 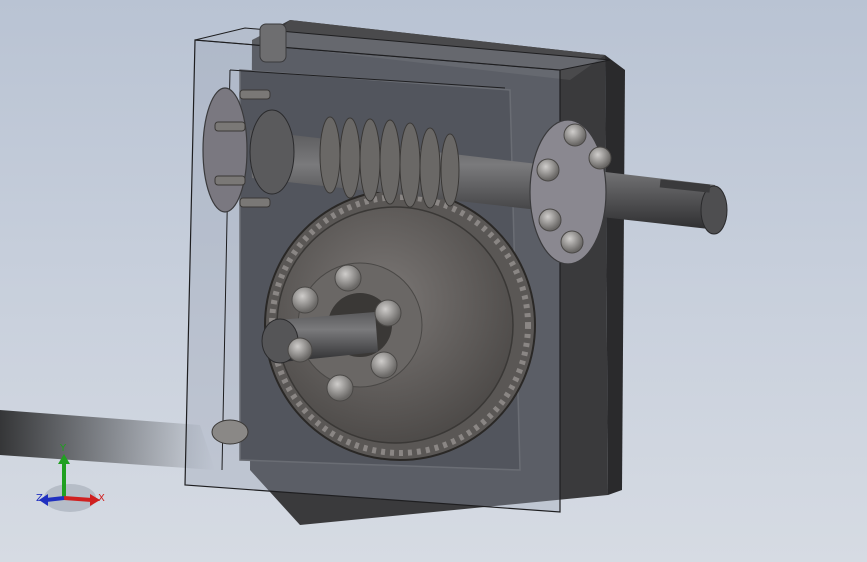 What do you see at coordinates (714, 210) in the screenshot?
I see `worm-shaft-end` at bounding box center [714, 210].